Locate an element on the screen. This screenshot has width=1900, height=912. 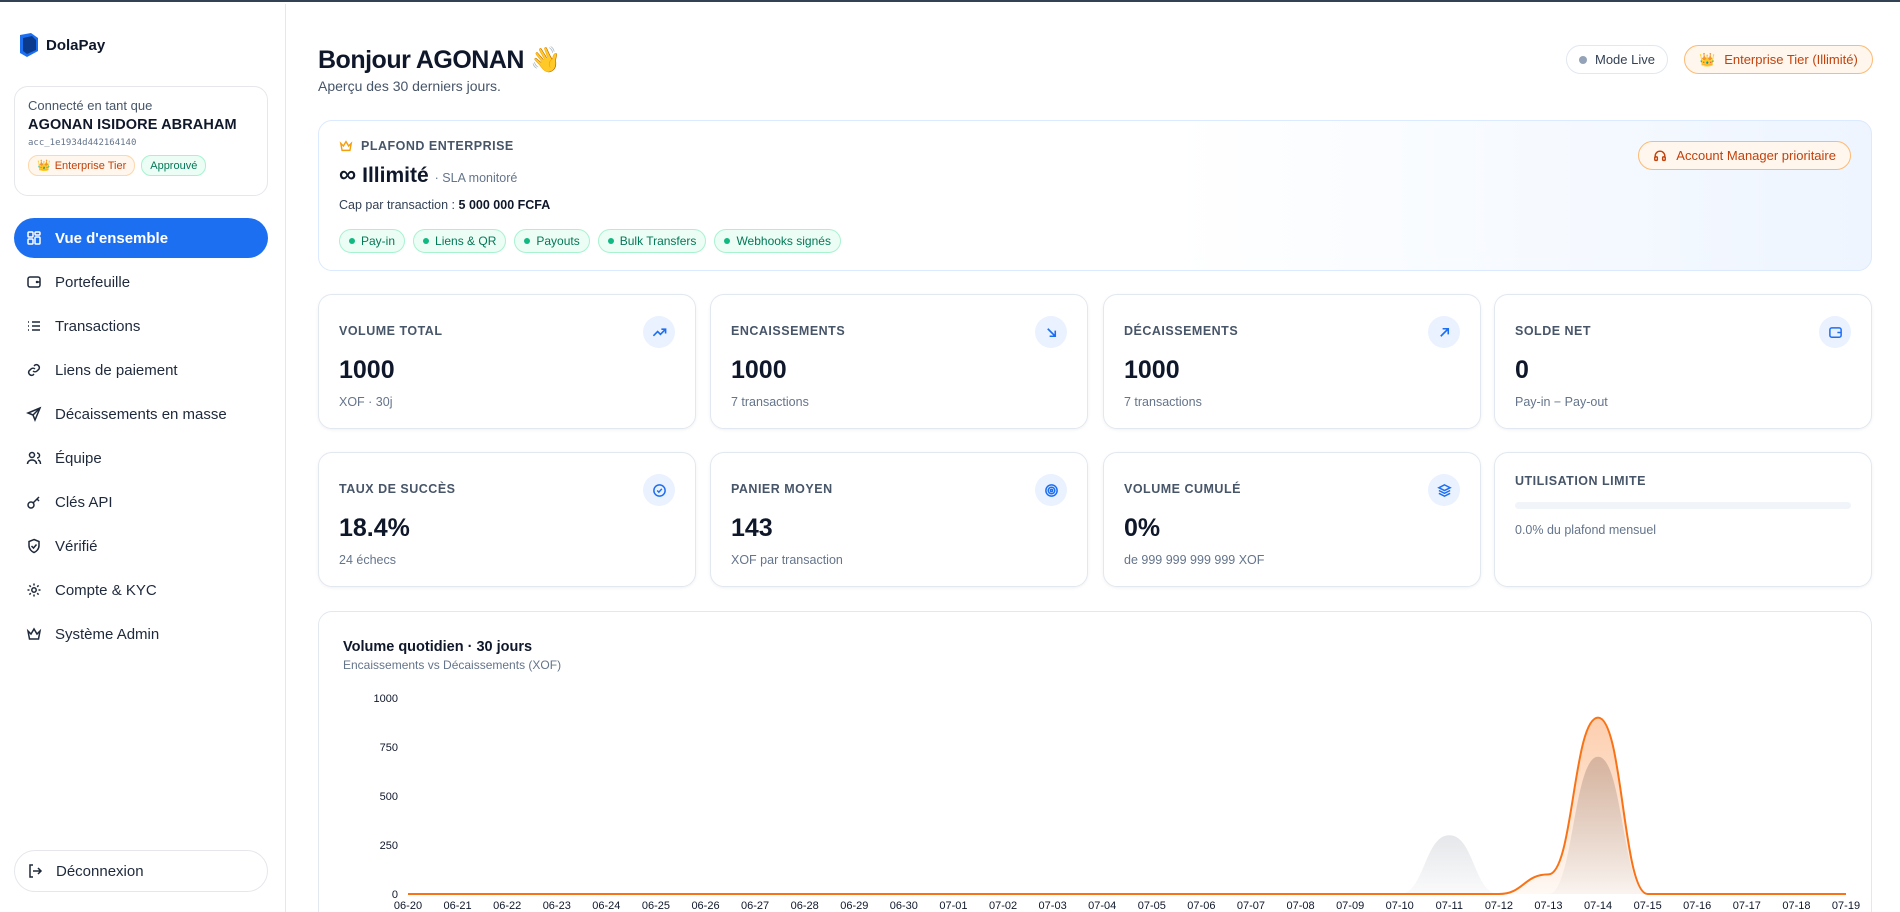
x-tick-label: 07-18 is located at coordinates (1796, 906).